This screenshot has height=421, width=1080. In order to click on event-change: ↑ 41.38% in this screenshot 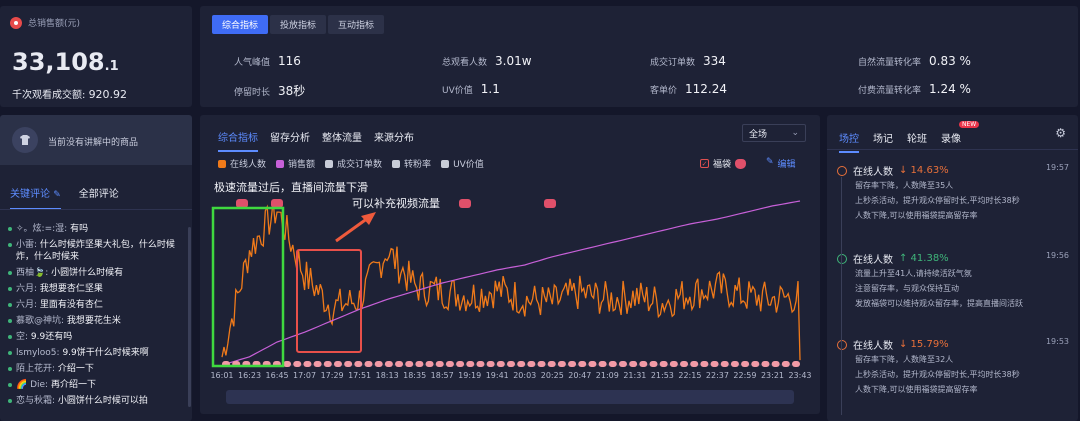, I will do `click(924, 258)`.